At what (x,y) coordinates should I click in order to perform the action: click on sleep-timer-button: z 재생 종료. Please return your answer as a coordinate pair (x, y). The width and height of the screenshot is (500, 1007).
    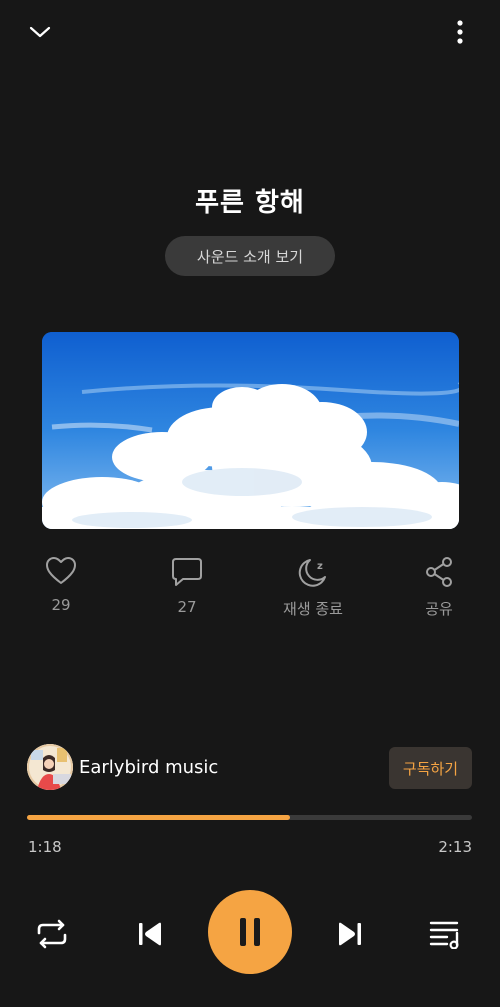
    Looking at the image, I should click on (313, 587).